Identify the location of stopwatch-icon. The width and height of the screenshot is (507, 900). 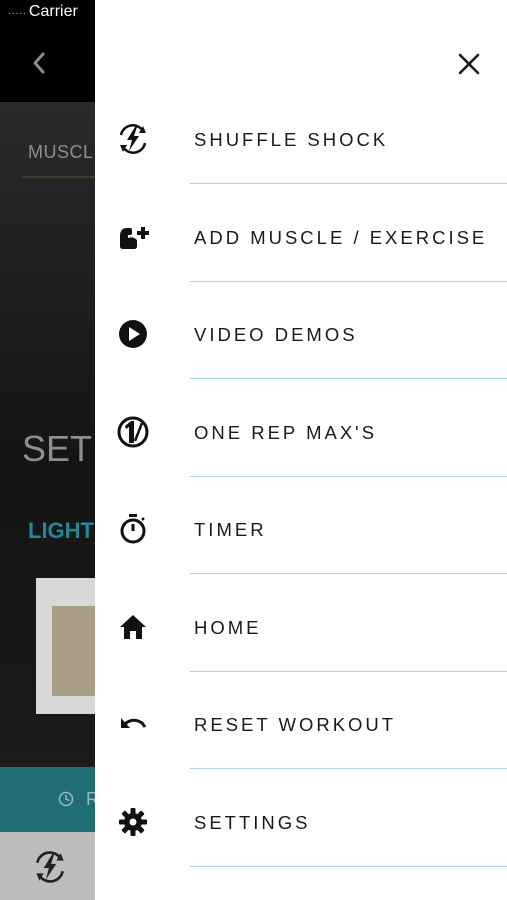
(133, 529).